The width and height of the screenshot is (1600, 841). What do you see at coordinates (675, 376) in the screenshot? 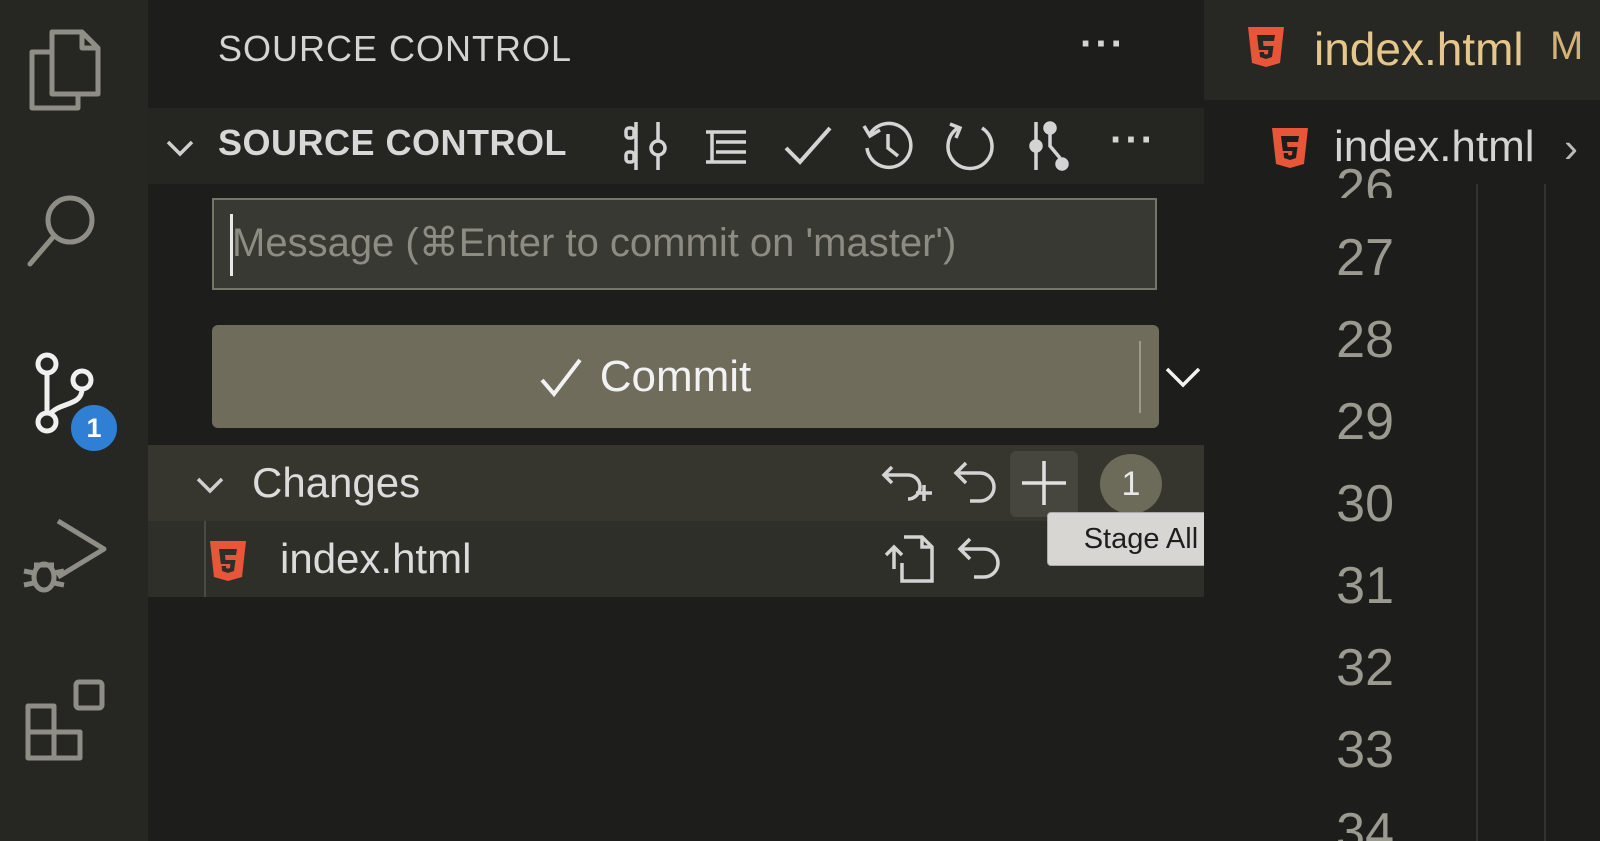
I see `commit-label: Commit` at bounding box center [675, 376].